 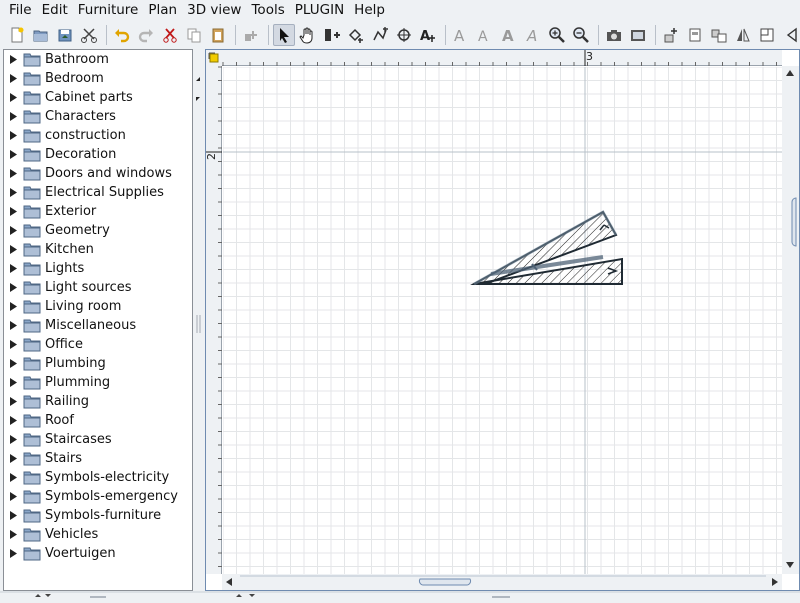 What do you see at coordinates (790, 320) in the screenshot?
I see `vertical-scrollbar` at bounding box center [790, 320].